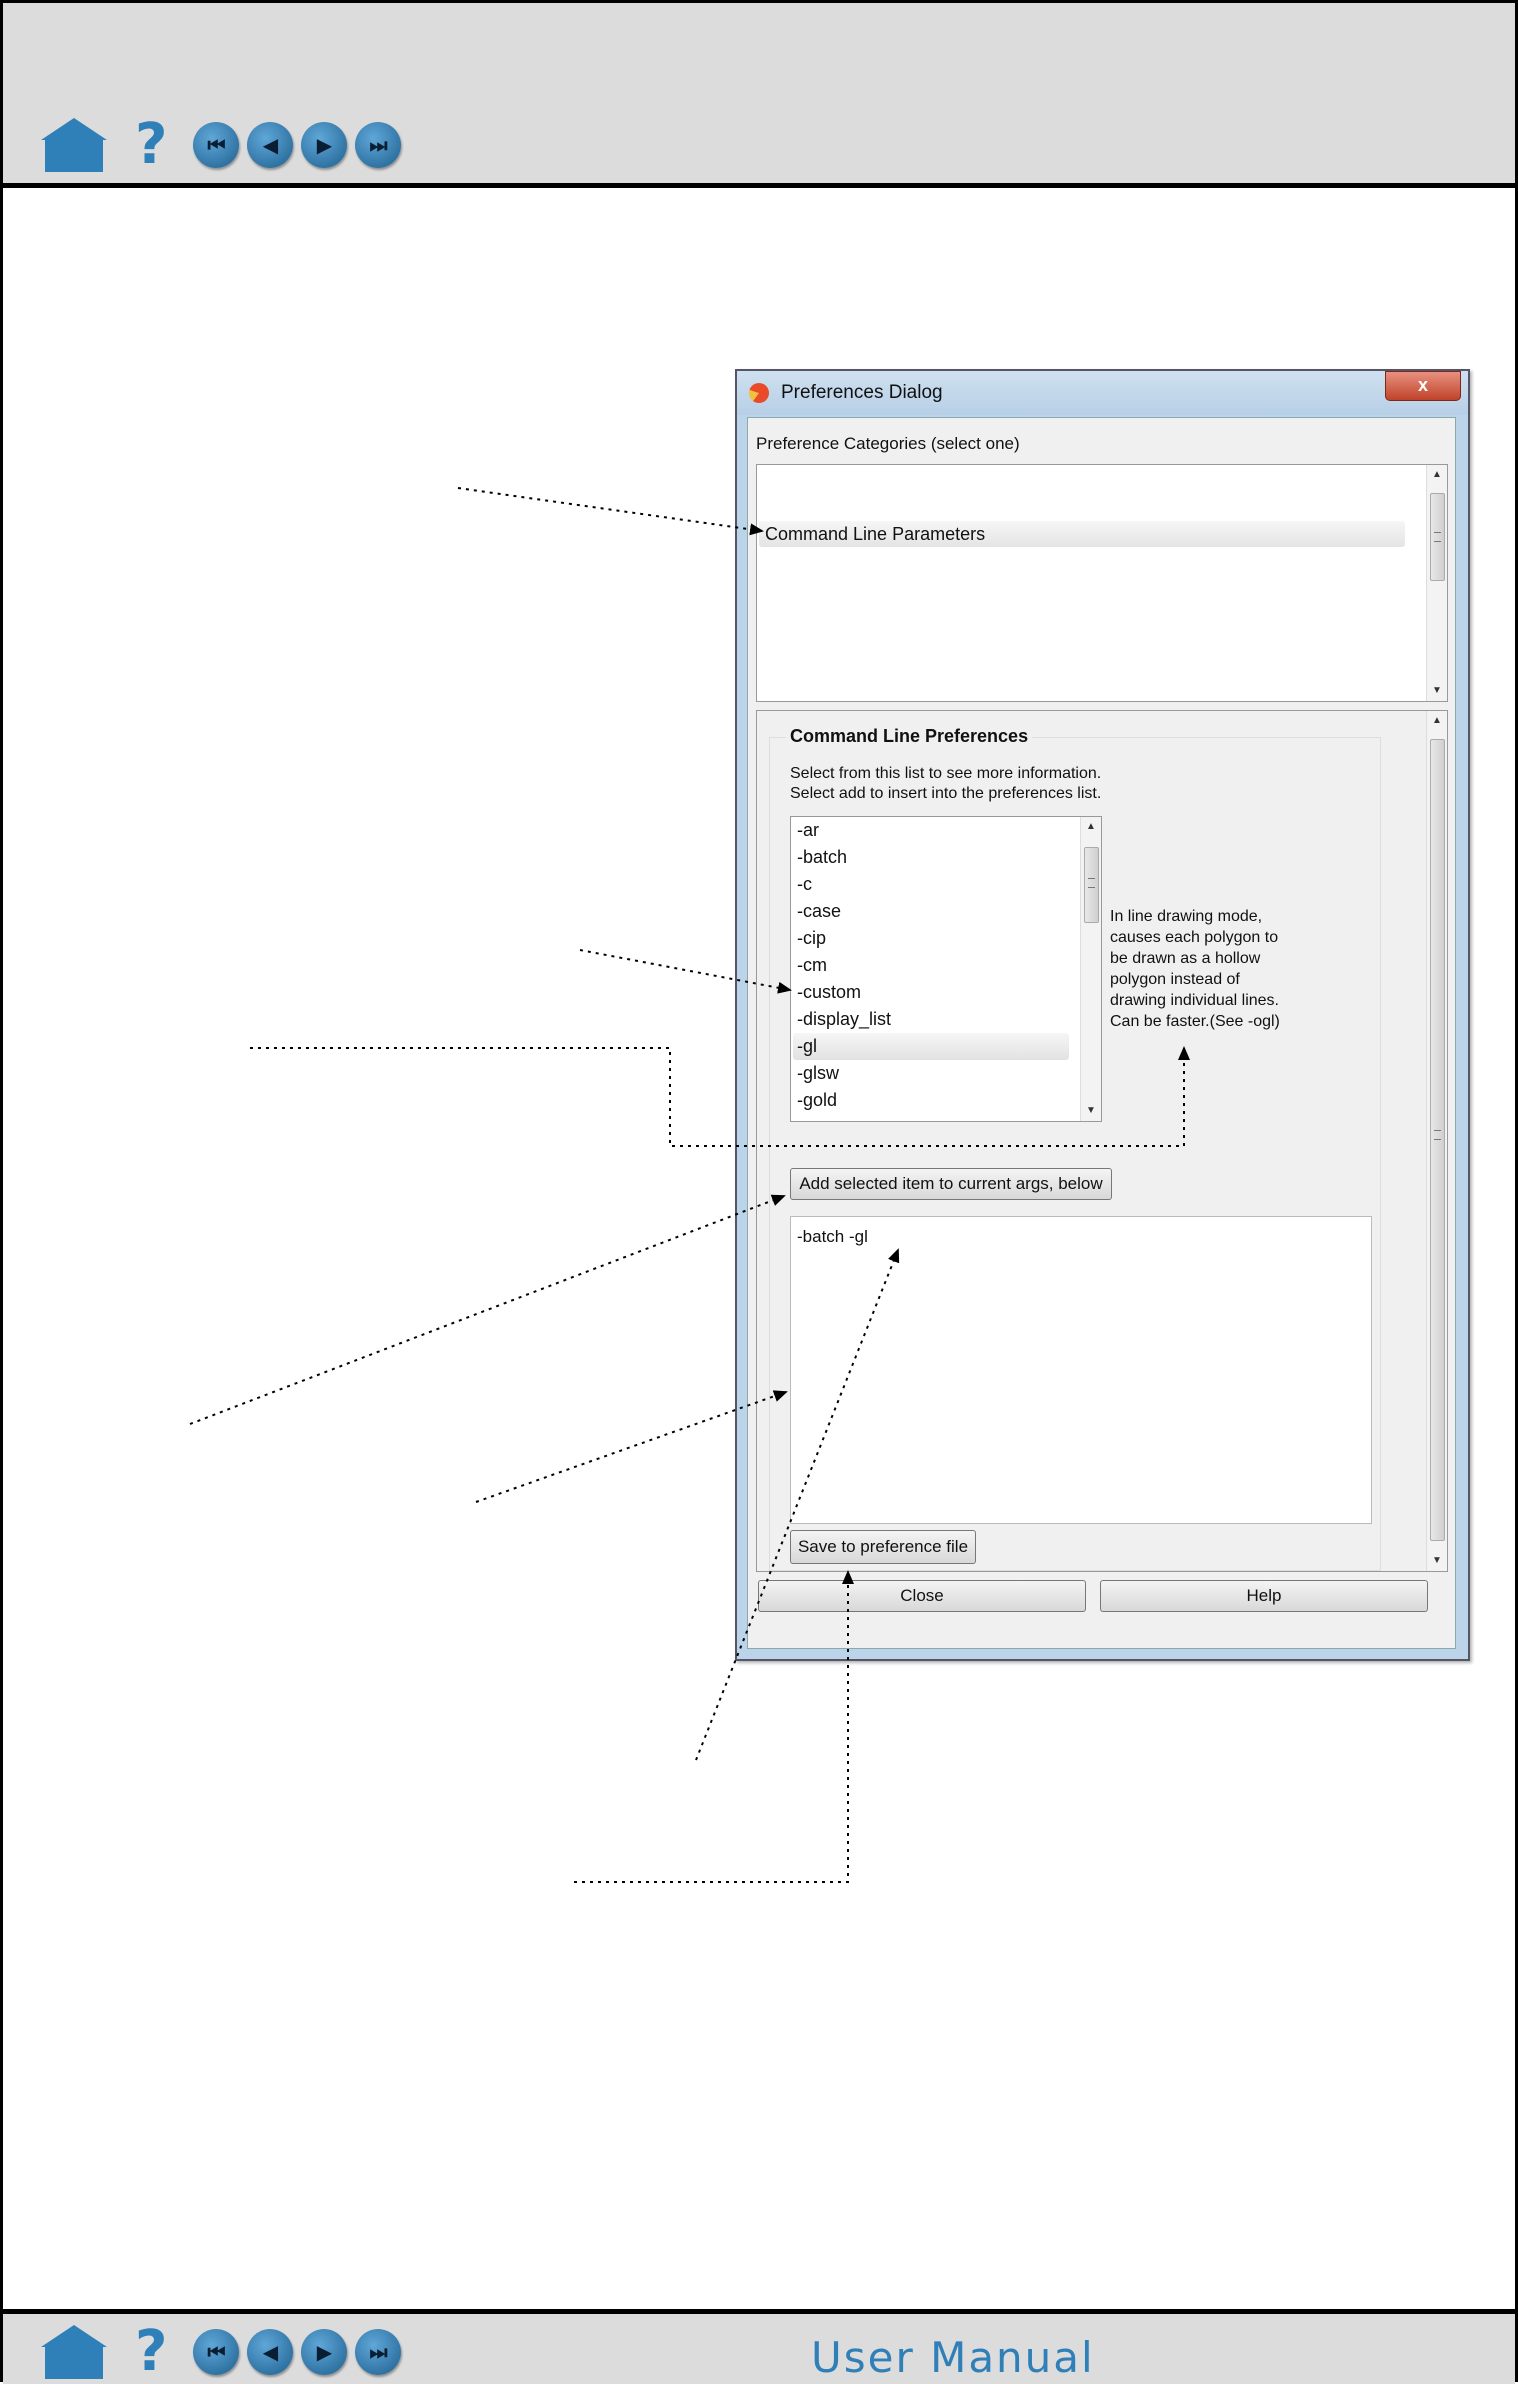 The image size is (1518, 2384). I want to click on list-item: -display_list, so click(844, 1019).